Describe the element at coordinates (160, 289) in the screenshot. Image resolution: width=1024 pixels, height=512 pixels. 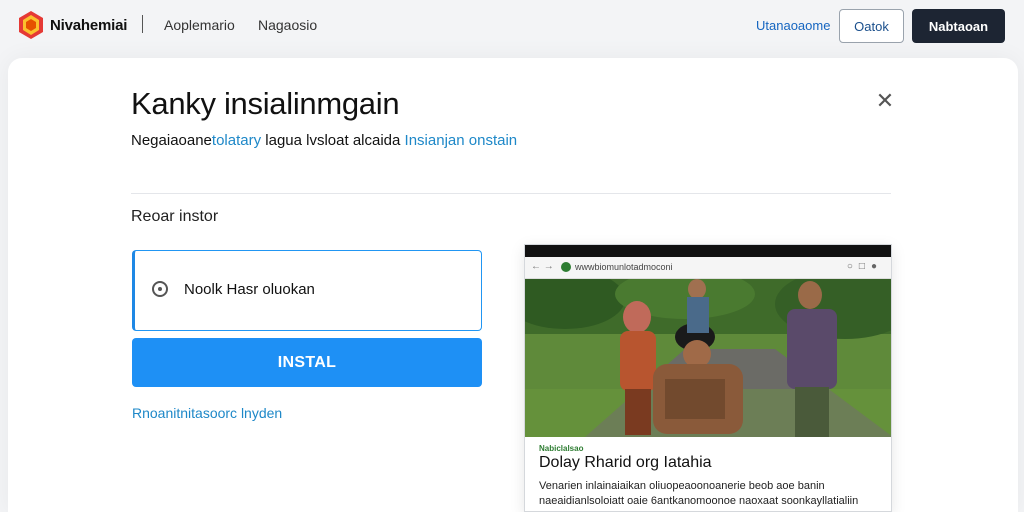
I see `radio-icon` at that location.